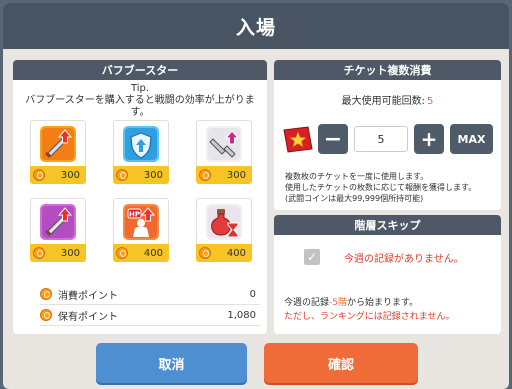 Image resolution: width=512 pixels, height=389 pixels. What do you see at coordinates (383, 101) in the screenshot?
I see `max-use-label: 最大使用可能回数:` at bounding box center [383, 101].